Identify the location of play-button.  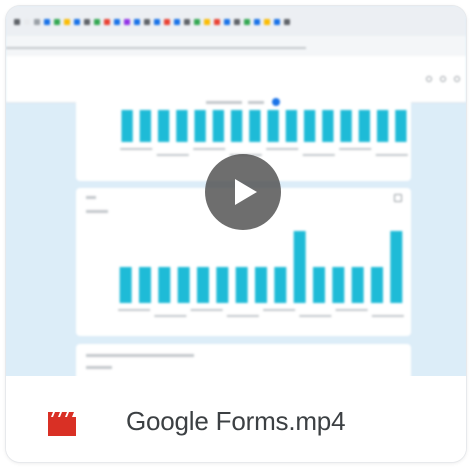
(243, 192).